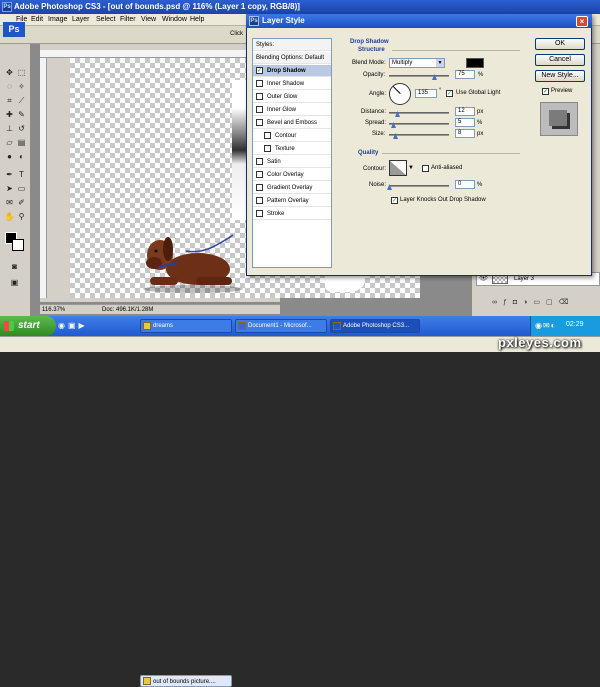  Describe the element at coordinates (398, 168) in the screenshot. I see `contour-picker` at that location.